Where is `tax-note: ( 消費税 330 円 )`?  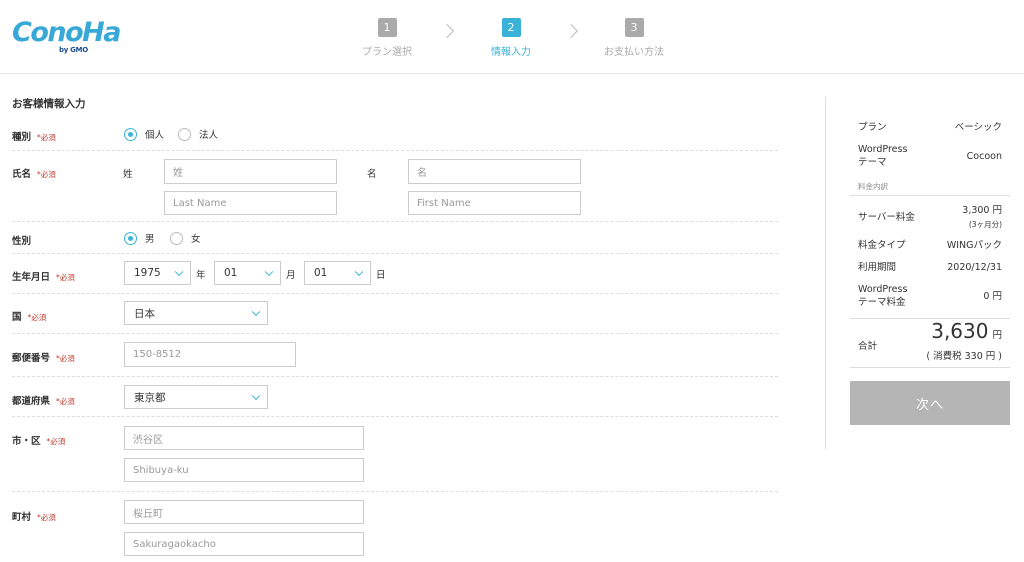 tax-note: ( 消費税 330 円 ) is located at coordinates (964, 356).